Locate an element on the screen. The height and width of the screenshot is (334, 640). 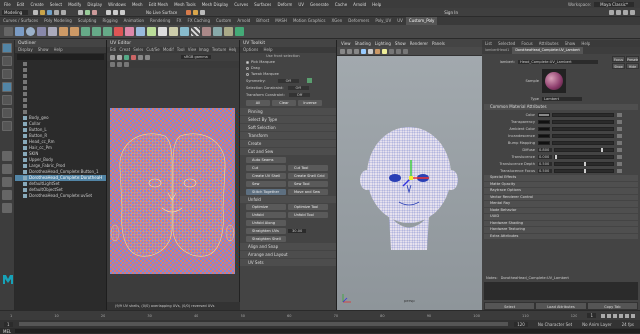
range-slider is located at coordinates (263, 324).